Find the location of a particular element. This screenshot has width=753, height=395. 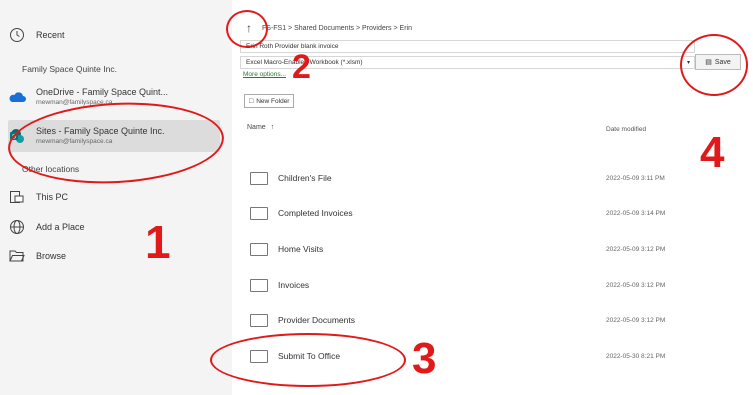

folder-date: 2022-05-09 3:11 PM is located at coordinates (635, 178).